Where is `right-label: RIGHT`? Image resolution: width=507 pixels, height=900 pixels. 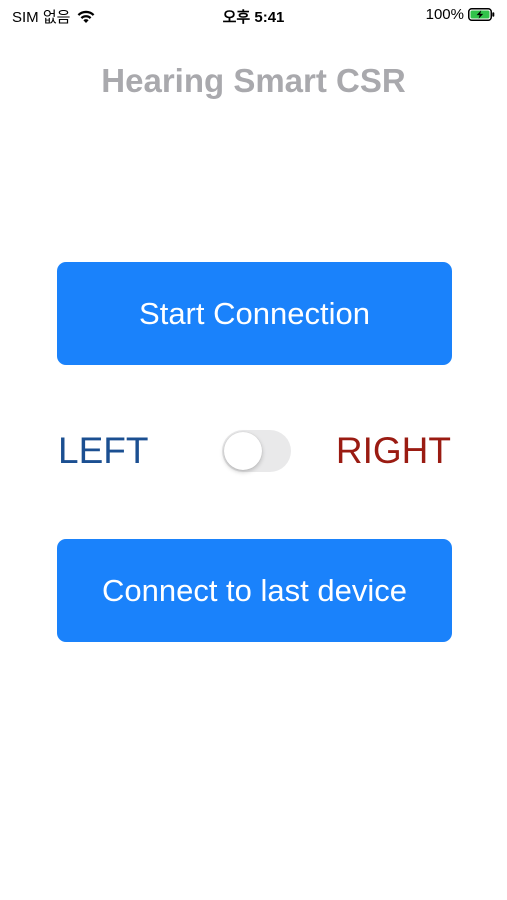
right-label: RIGHT is located at coordinates (393, 450).